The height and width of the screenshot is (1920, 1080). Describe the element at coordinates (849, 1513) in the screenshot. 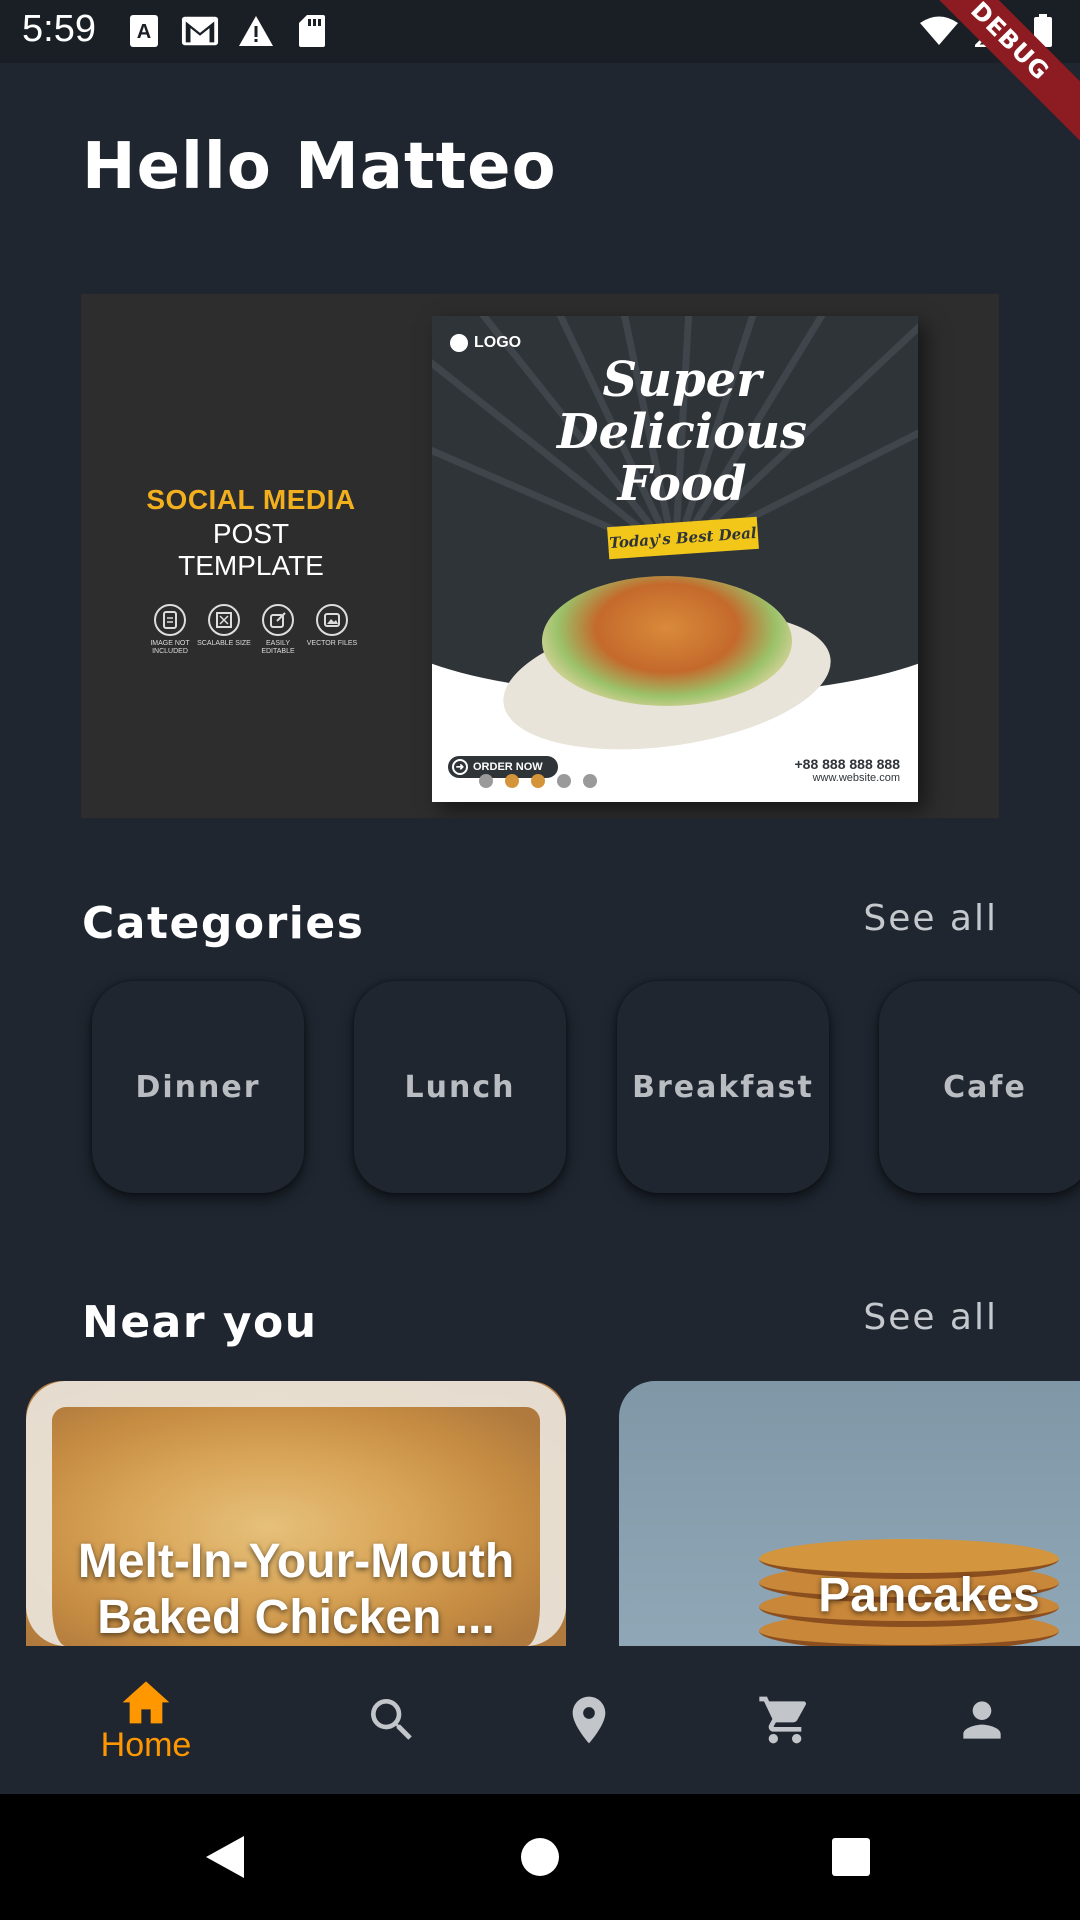

I see `recipe-card-pancakes: Pancakes` at that location.